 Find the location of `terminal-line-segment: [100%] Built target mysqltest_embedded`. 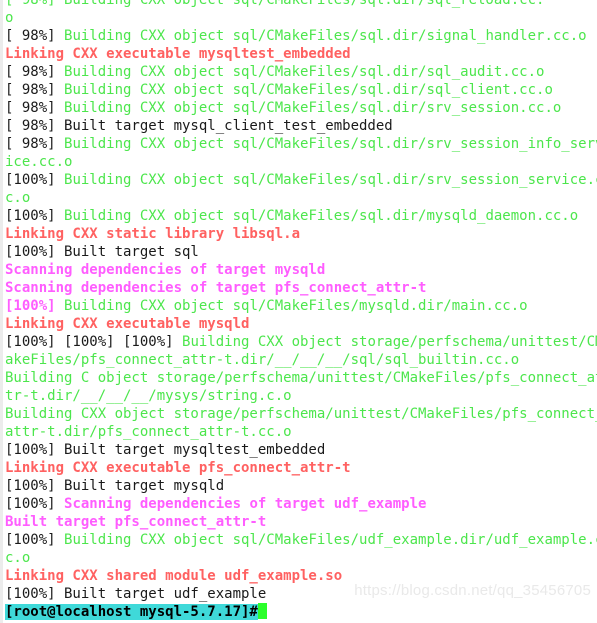

terminal-line-segment: [100%] Built target mysqltest_embedded is located at coordinates (165, 450).